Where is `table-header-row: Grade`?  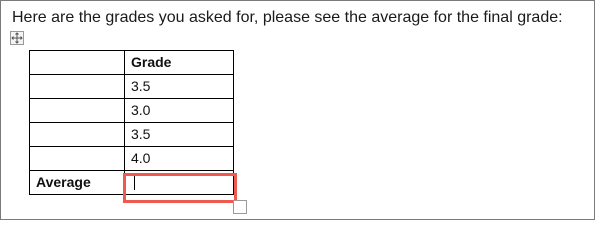
table-header-row: Grade is located at coordinates (131, 62).